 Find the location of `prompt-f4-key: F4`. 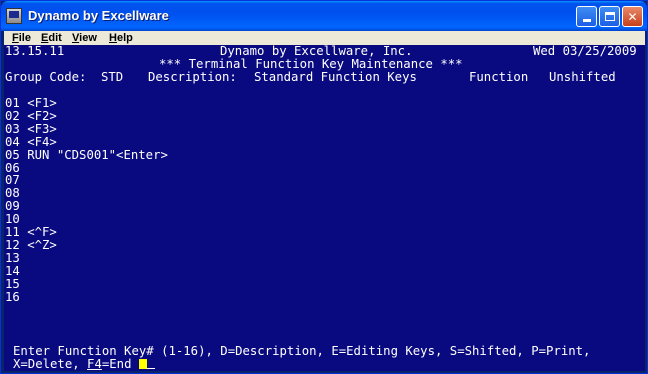

prompt-f4-key: F4 is located at coordinates (94, 364).